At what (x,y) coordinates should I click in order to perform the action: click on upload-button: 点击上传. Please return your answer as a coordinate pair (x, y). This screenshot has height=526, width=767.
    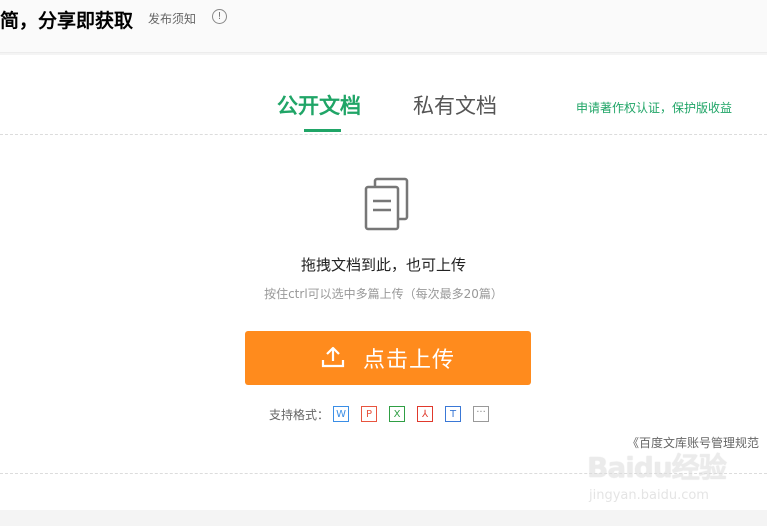
    Looking at the image, I should click on (388, 358).